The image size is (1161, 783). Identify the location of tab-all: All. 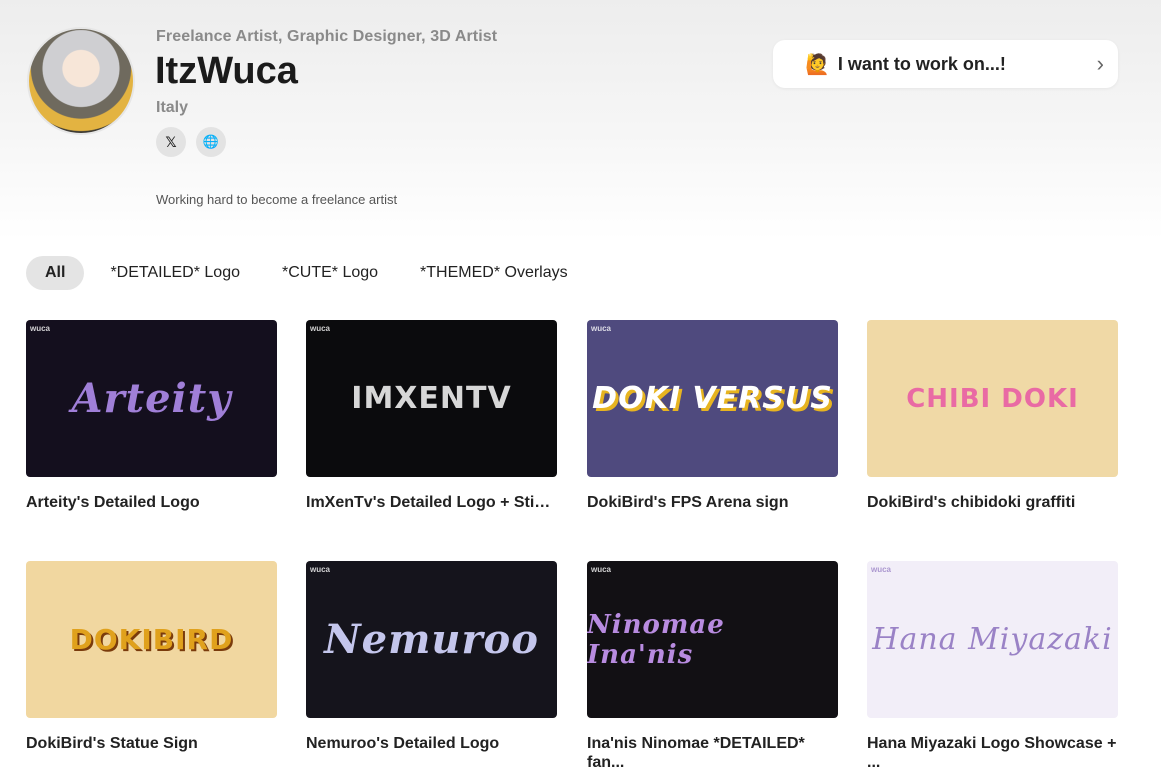
(55, 273).